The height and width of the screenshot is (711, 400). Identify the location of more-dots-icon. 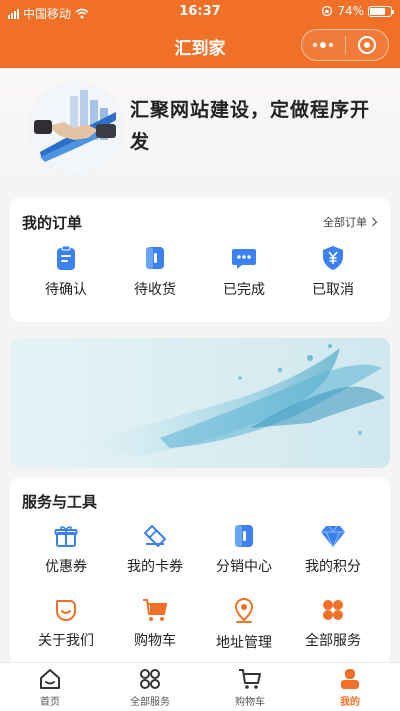
(323, 45).